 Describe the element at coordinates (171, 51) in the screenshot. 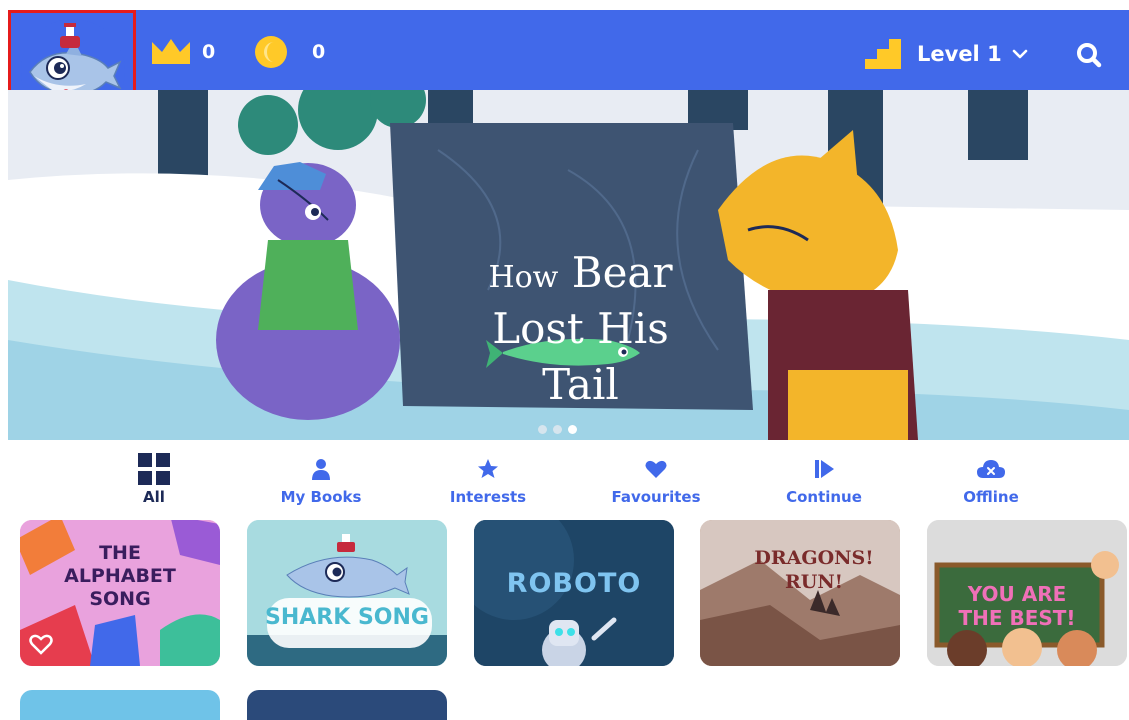

I see `crown-icon` at that location.